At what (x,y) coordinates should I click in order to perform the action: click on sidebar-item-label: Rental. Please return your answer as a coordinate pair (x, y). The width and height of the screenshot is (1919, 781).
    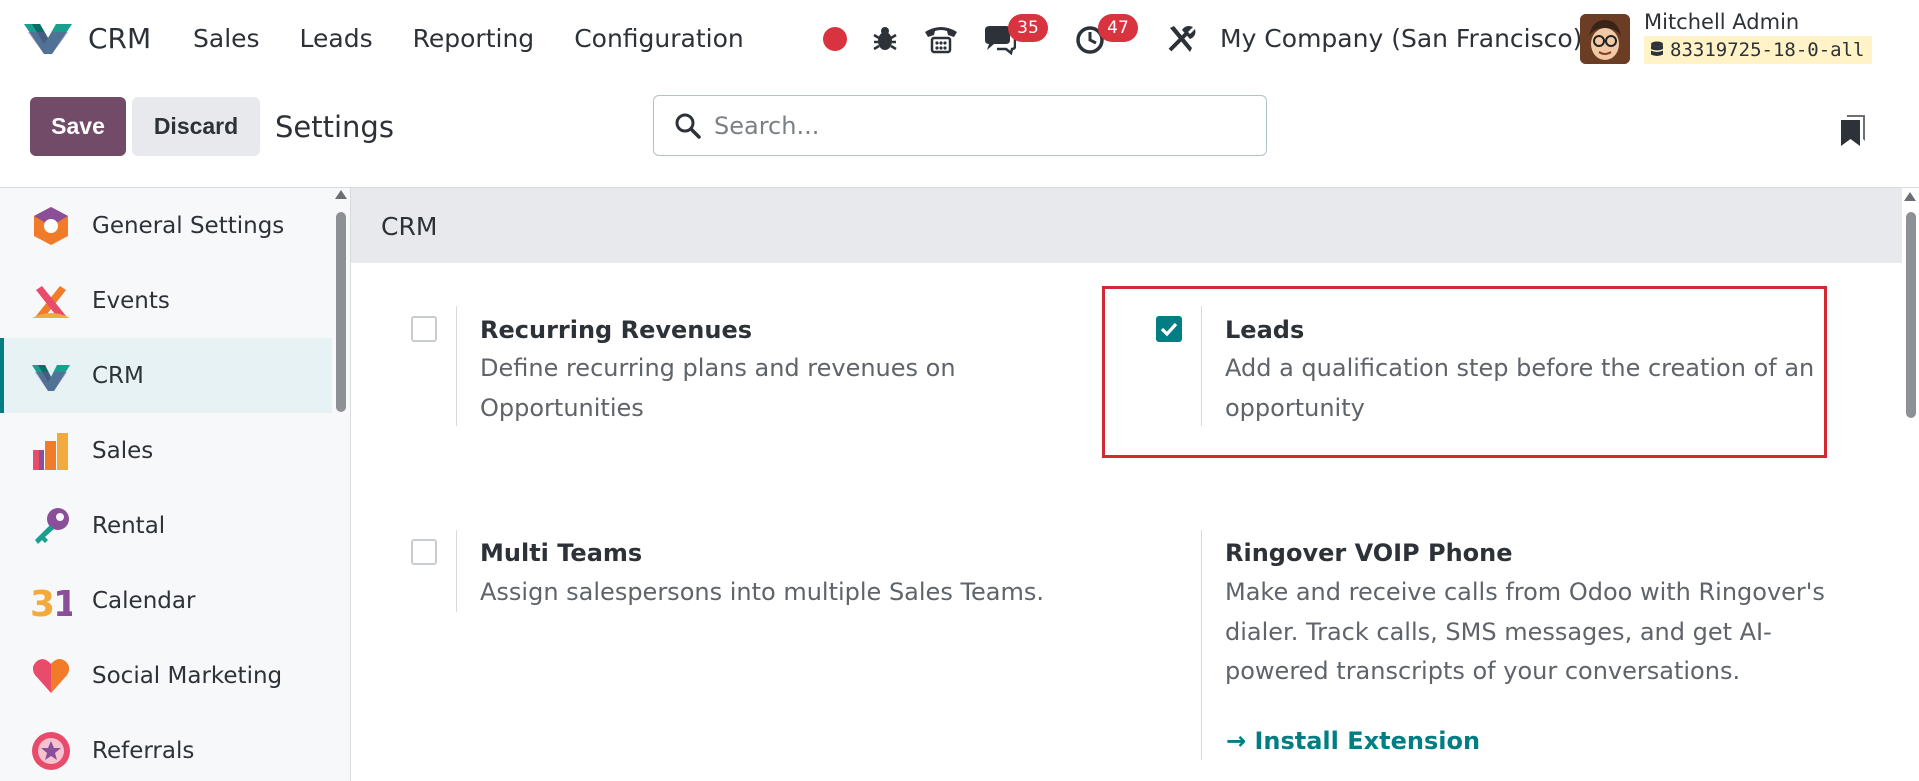
    Looking at the image, I should click on (129, 525).